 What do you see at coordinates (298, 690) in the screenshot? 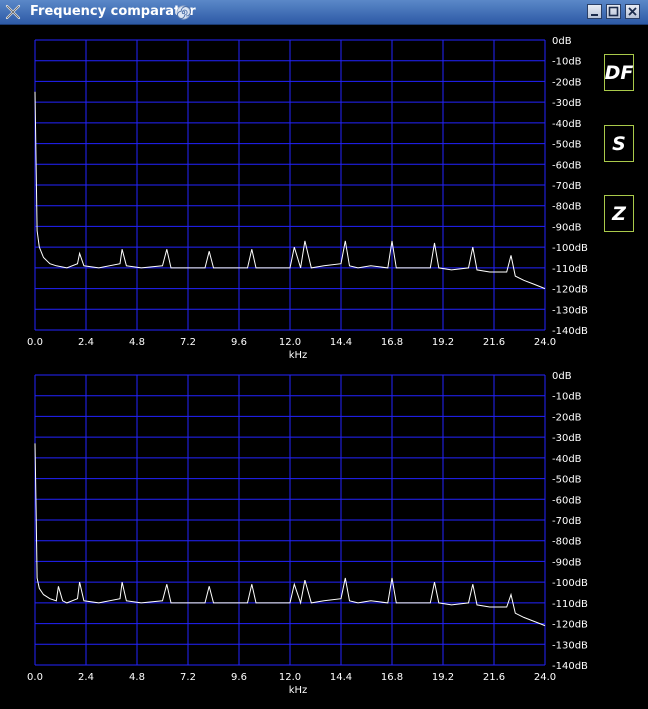
I see `bottom-x-axis-label: kHz` at bounding box center [298, 690].